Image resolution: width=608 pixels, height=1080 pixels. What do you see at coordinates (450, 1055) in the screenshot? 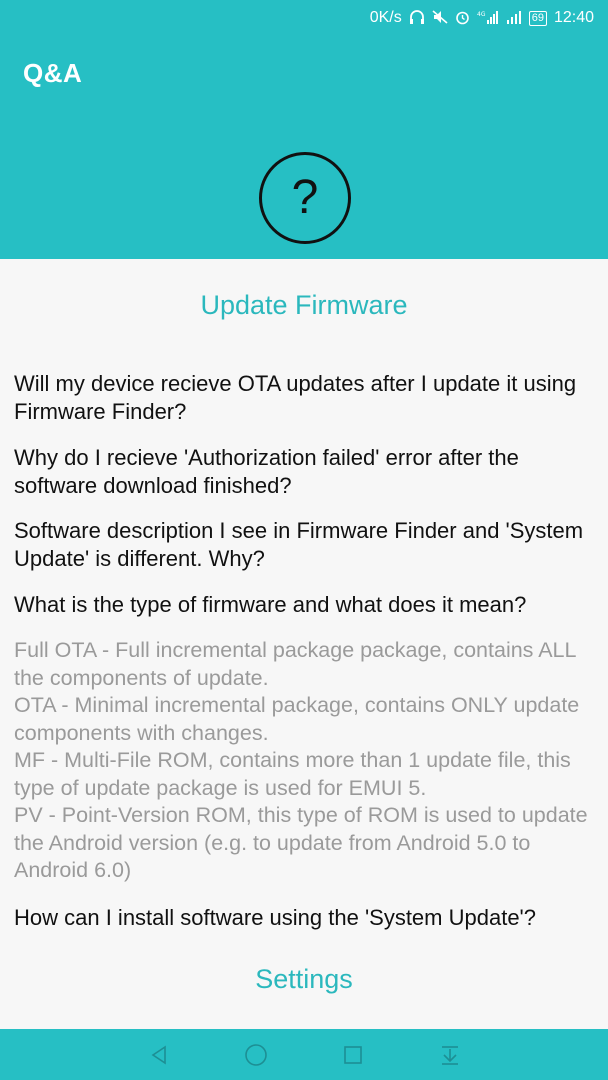
I see `notification-pull-icon` at bounding box center [450, 1055].